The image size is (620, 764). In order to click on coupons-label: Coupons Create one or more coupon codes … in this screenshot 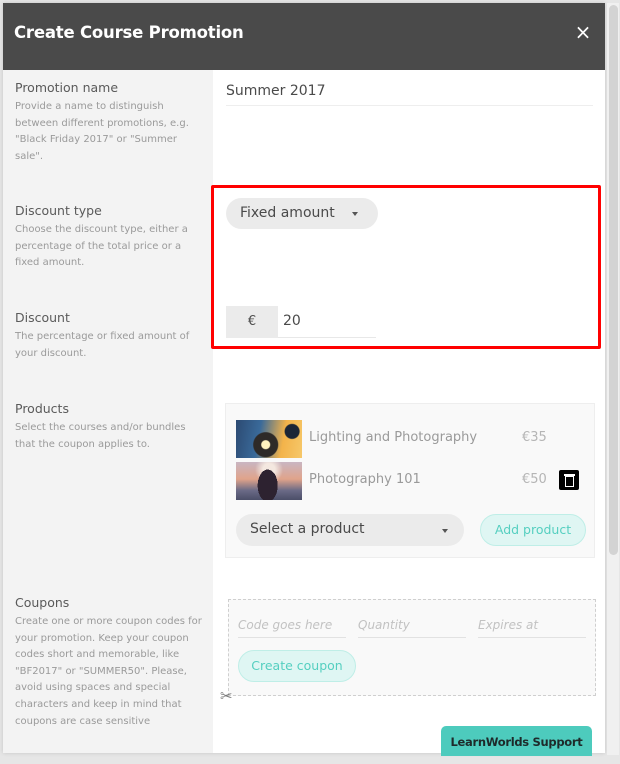, I will do `click(110, 662)`.